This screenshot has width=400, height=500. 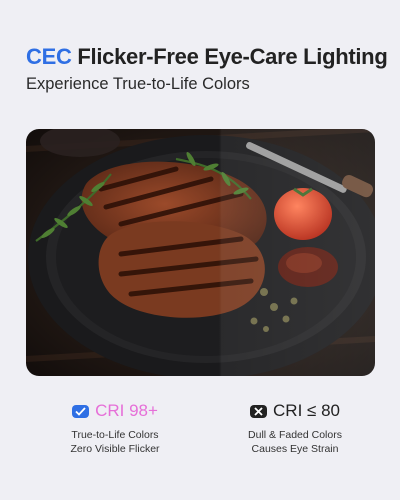 I want to click on brand-name: CEC, so click(x=49, y=56).